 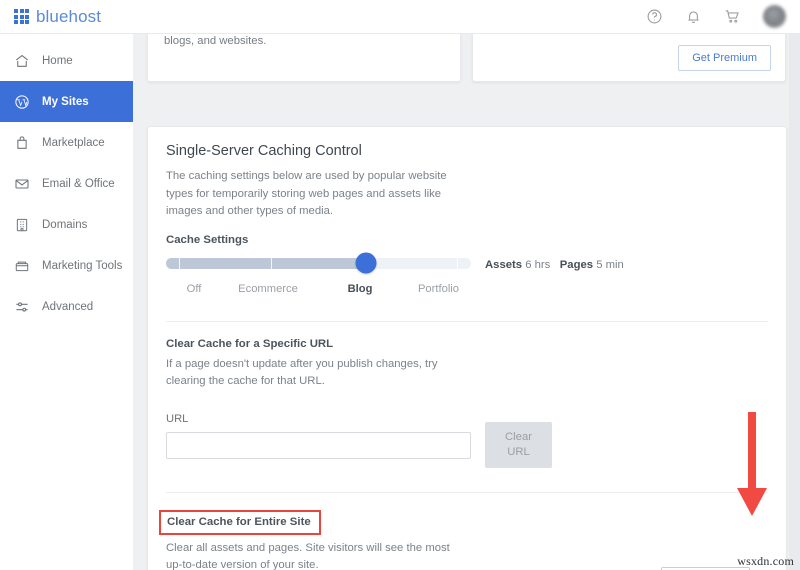 I want to click on clear-url-label-line1: Clear, so click(x=518, y=436).